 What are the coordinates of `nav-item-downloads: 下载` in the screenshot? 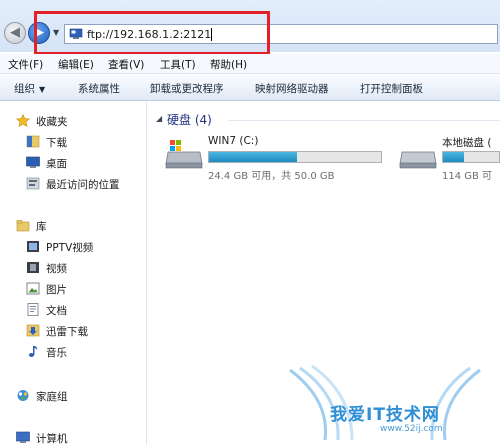 It's located at (73, 142).